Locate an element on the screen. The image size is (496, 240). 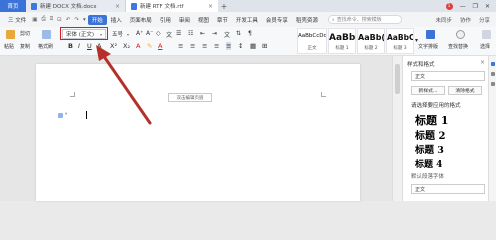
menu-item-home: 开始 is located at coordinates (97, 19).